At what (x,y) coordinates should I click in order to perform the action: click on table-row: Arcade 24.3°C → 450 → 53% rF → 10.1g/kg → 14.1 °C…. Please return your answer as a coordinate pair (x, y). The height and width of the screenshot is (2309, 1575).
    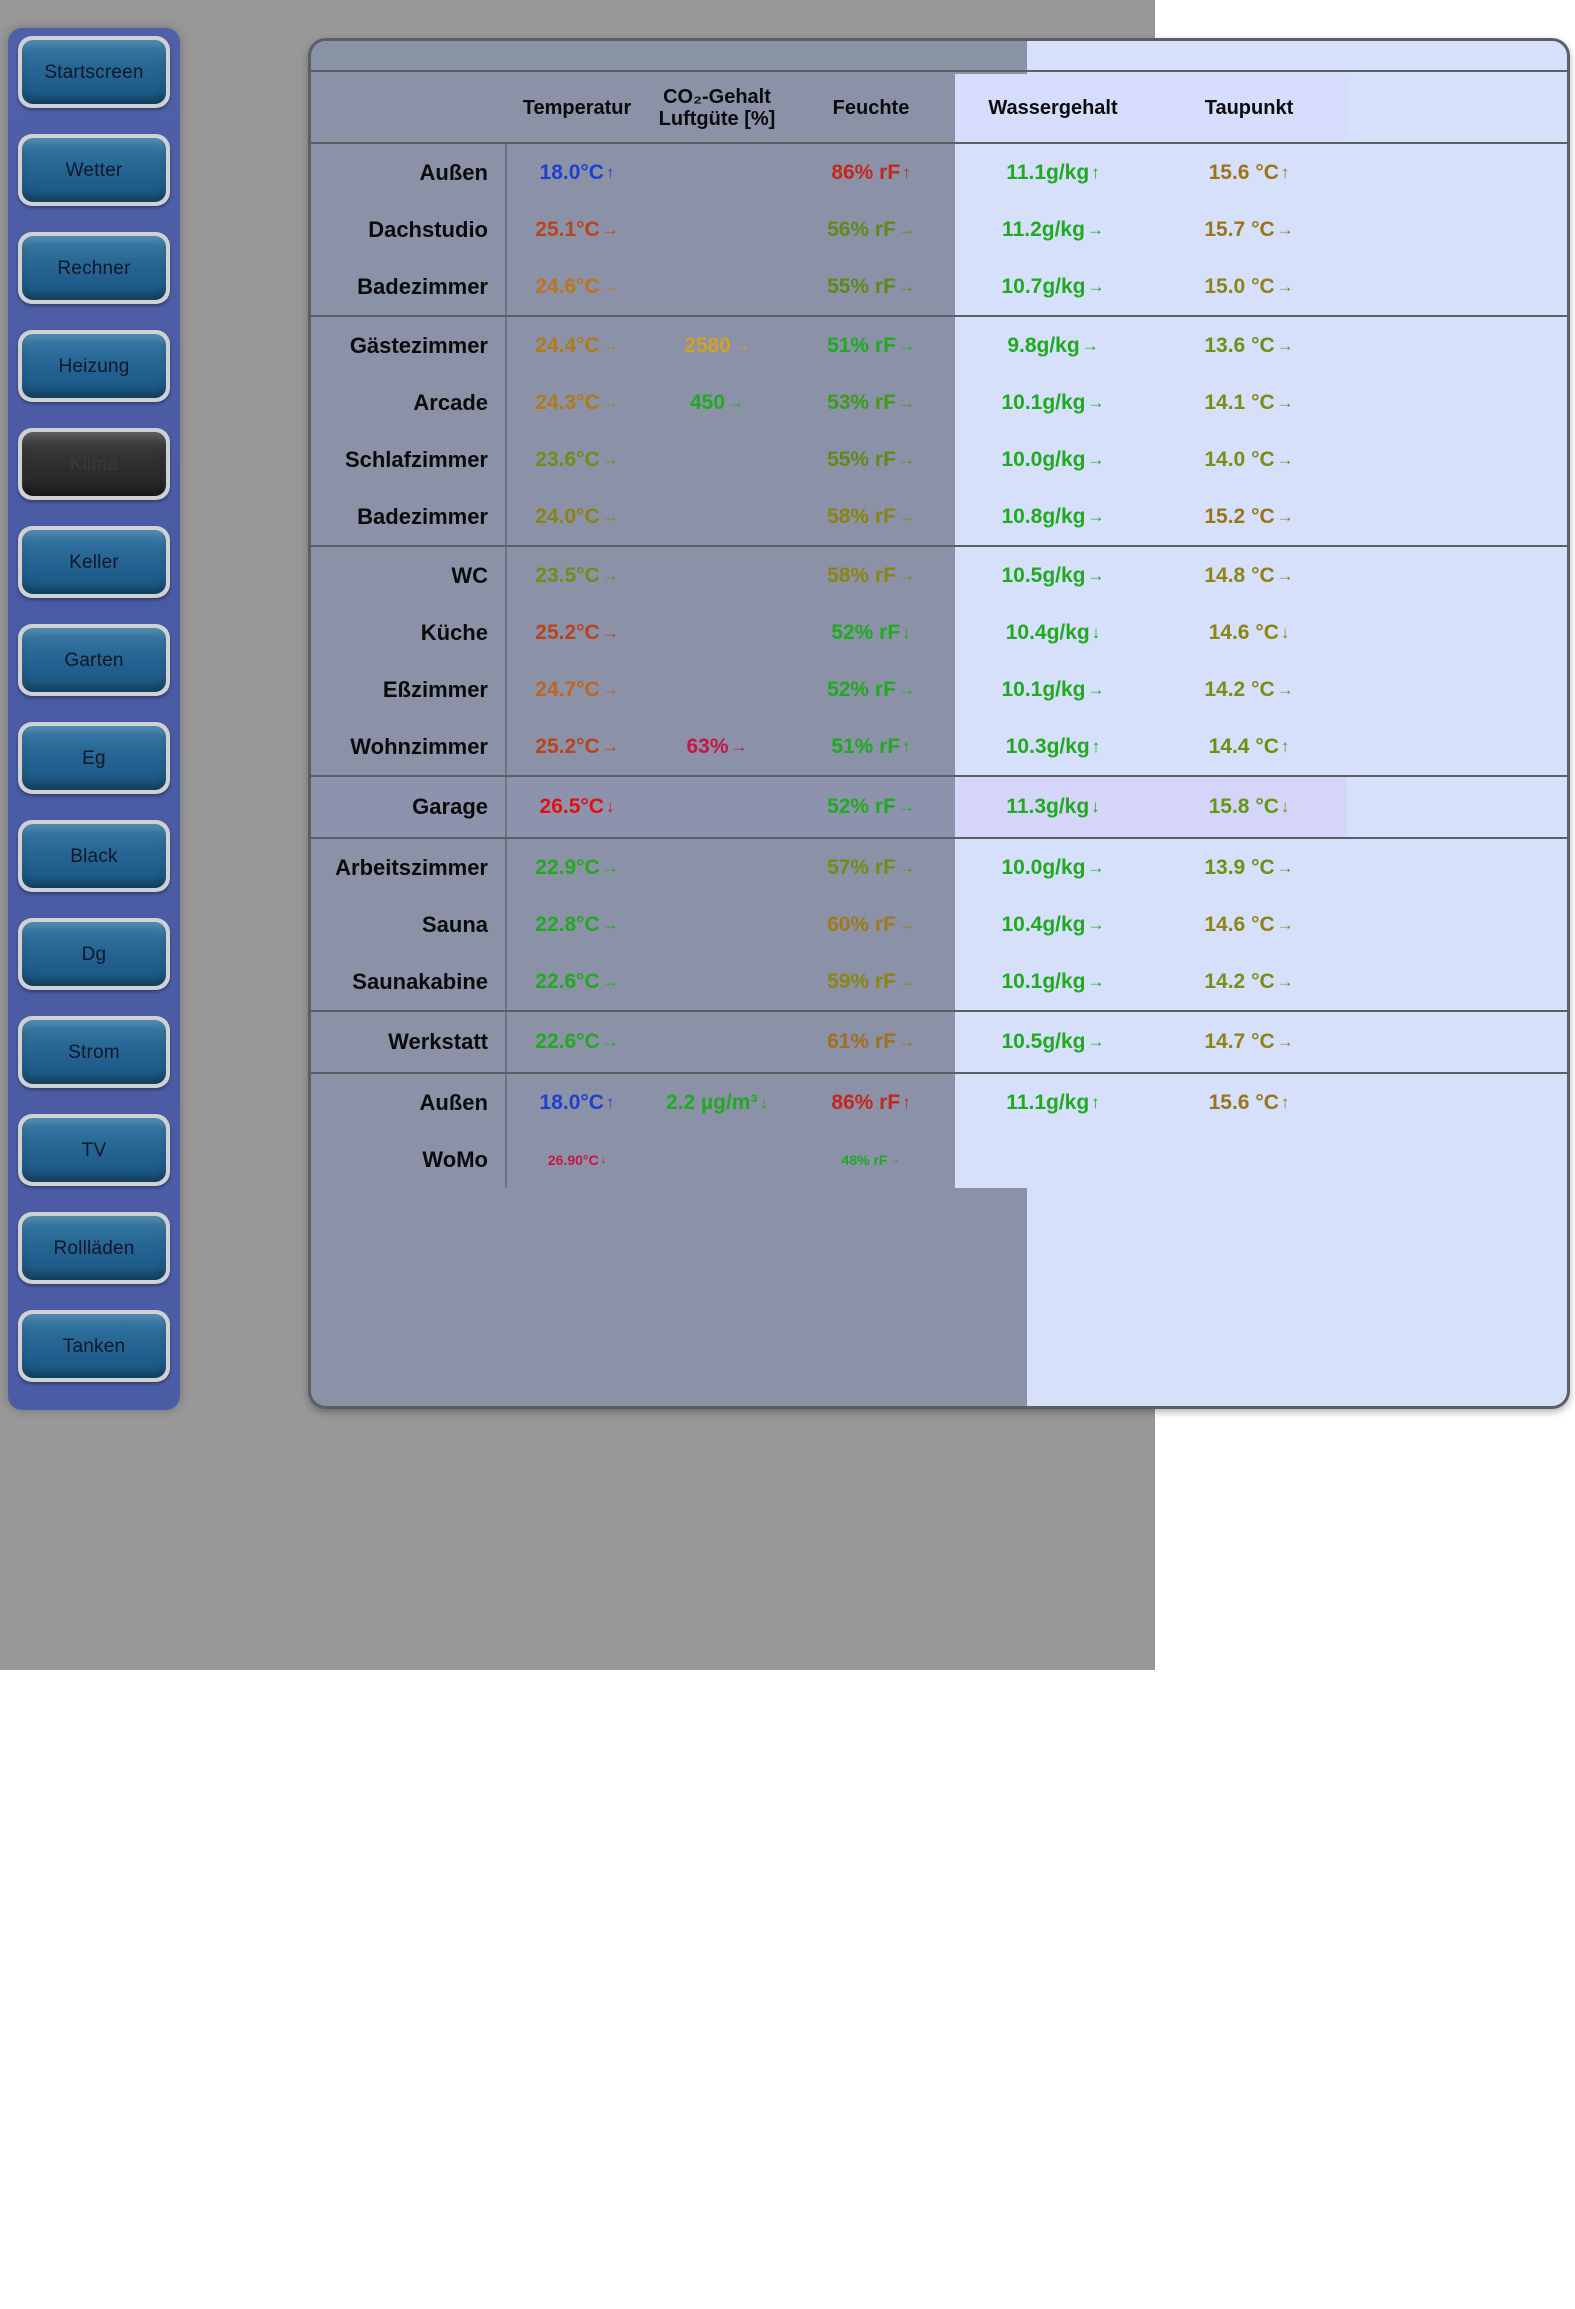
    Looking at the image, I should click on (939, 402).